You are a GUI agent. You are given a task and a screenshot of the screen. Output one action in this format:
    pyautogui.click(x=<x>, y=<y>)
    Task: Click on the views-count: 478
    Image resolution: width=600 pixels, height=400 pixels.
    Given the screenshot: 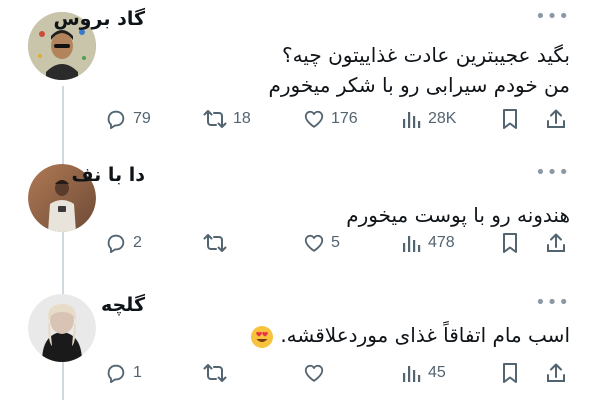 What is the action you would take?
    pyautogui.click(x=441, y=242)
    